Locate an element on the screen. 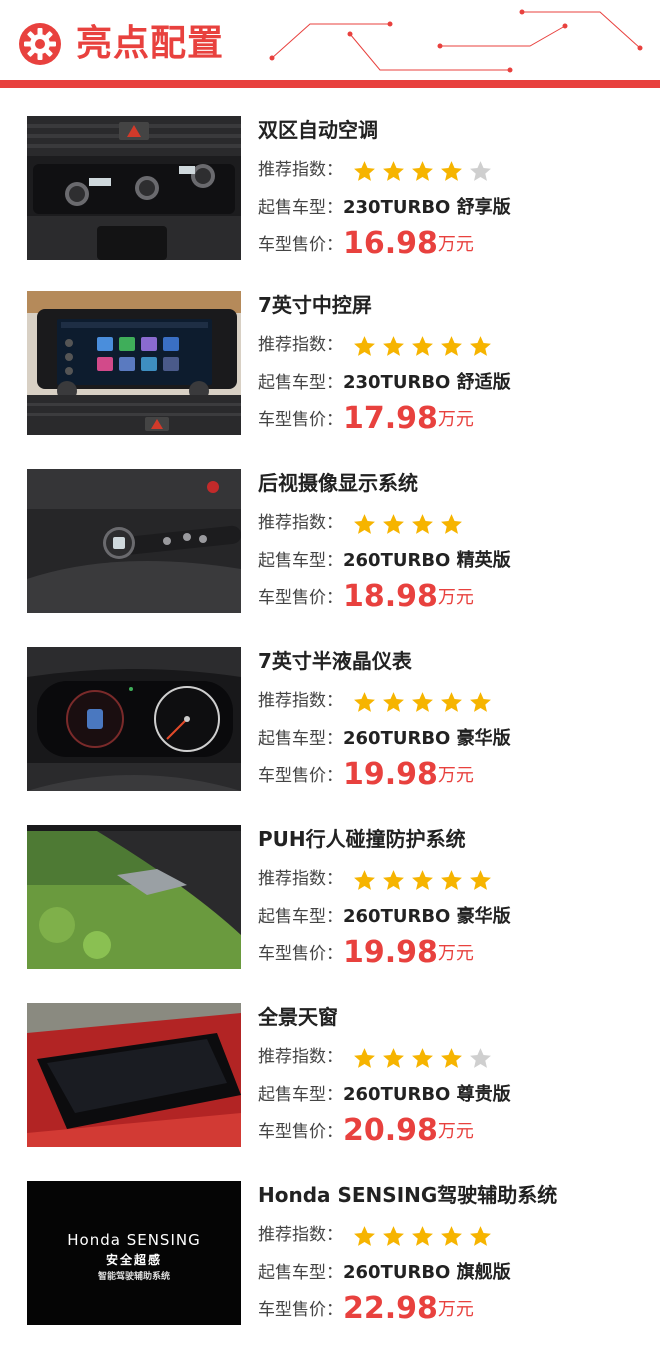 The height and width of the screenshot is (1359, 660). dual-zone-climate-control-photo is located at coordinates (134, 188).